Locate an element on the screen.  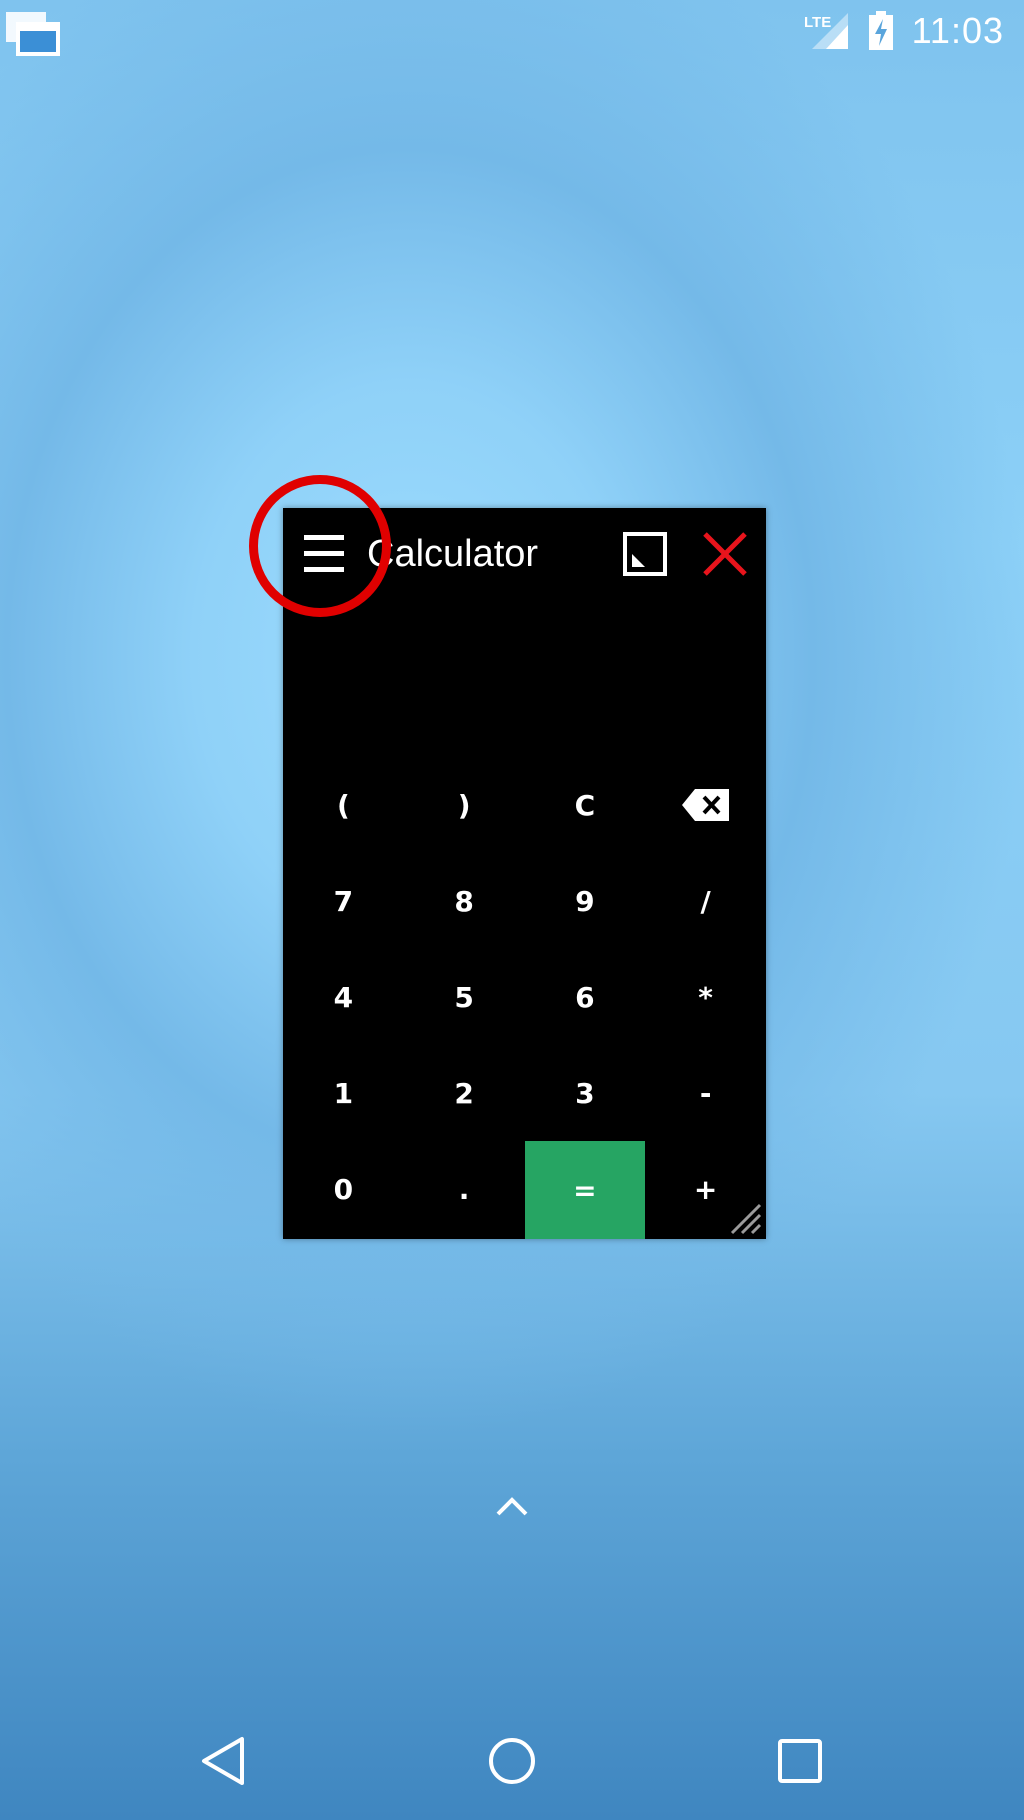
network-label: LTE is located at coordinates (817, 22).